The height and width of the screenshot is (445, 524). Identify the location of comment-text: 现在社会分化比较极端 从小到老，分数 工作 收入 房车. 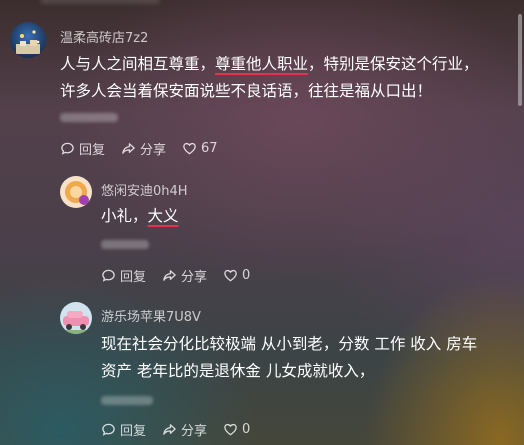
(289, 344).